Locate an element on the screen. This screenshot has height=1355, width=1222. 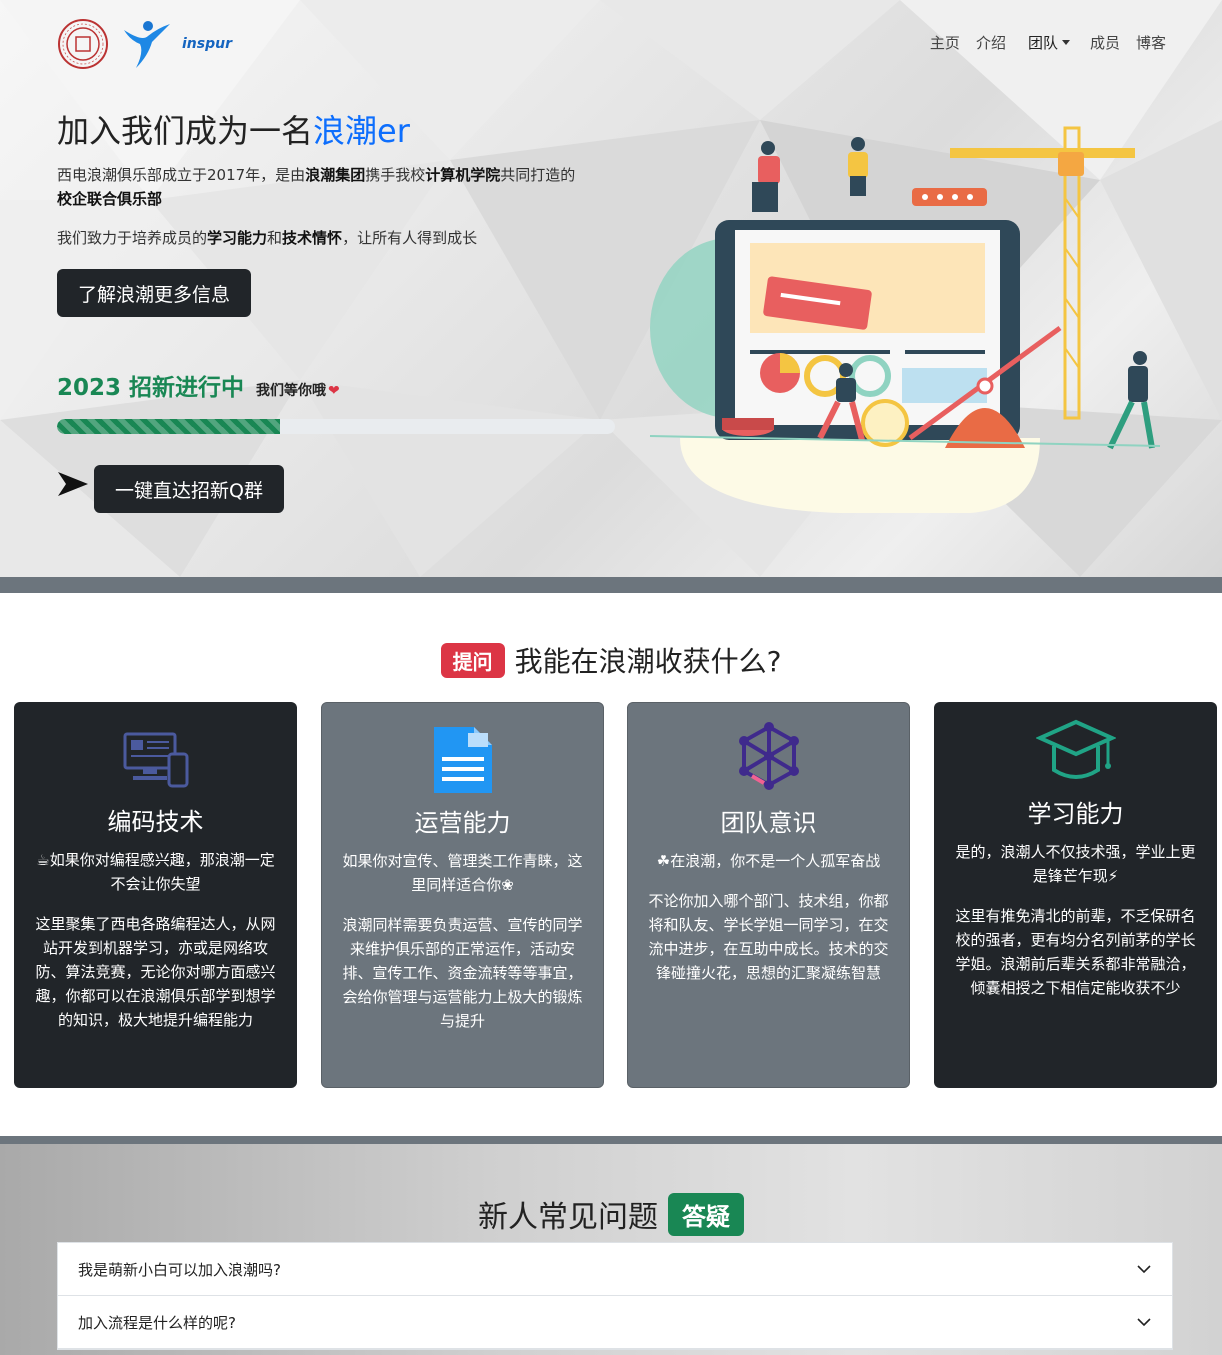
hero-intro-2: 我们致力于培养成员的学习能力和技术情怀，让所有人得到成长 is located at coordinates (267, 238).